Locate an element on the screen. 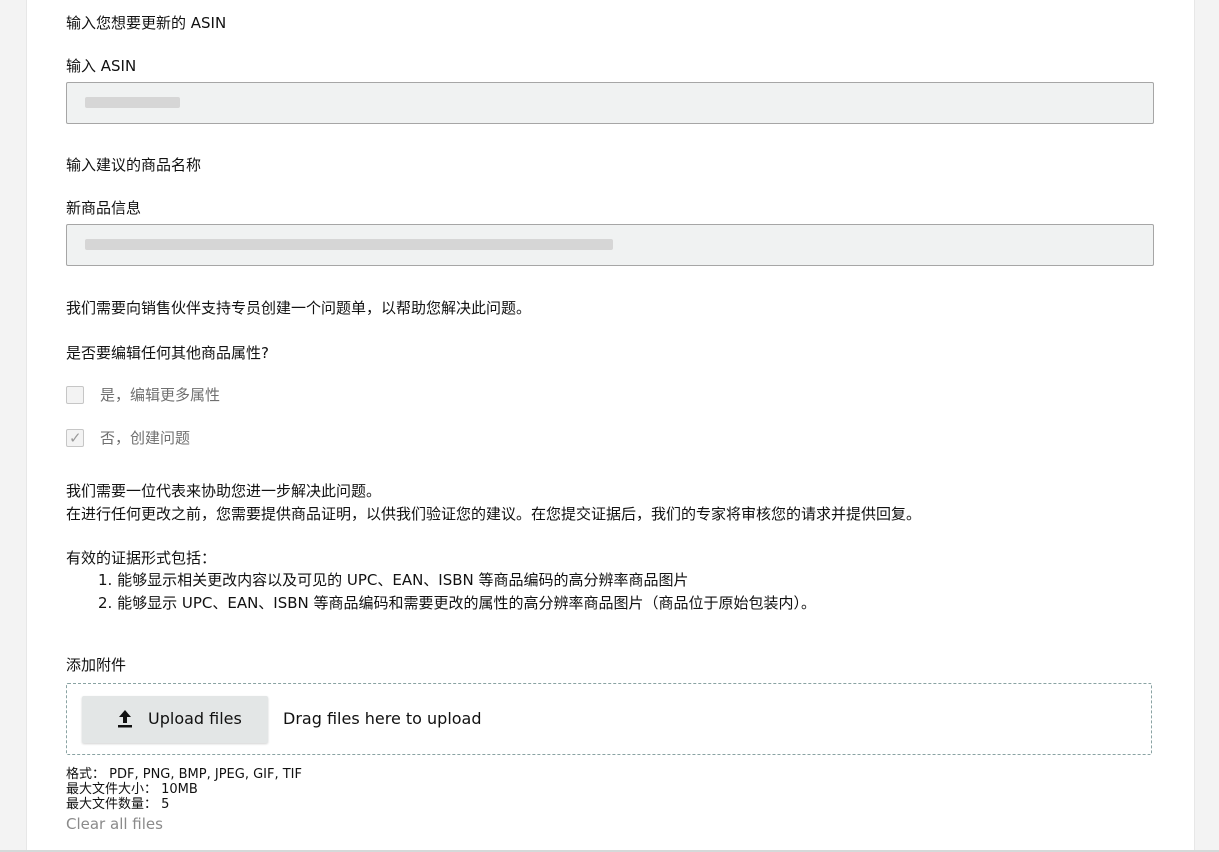 Image resolution: width=1219 pixels, height=852 pixels. evidence-heading: 有效的证据形式包括： is located at coordinates (141, 558).